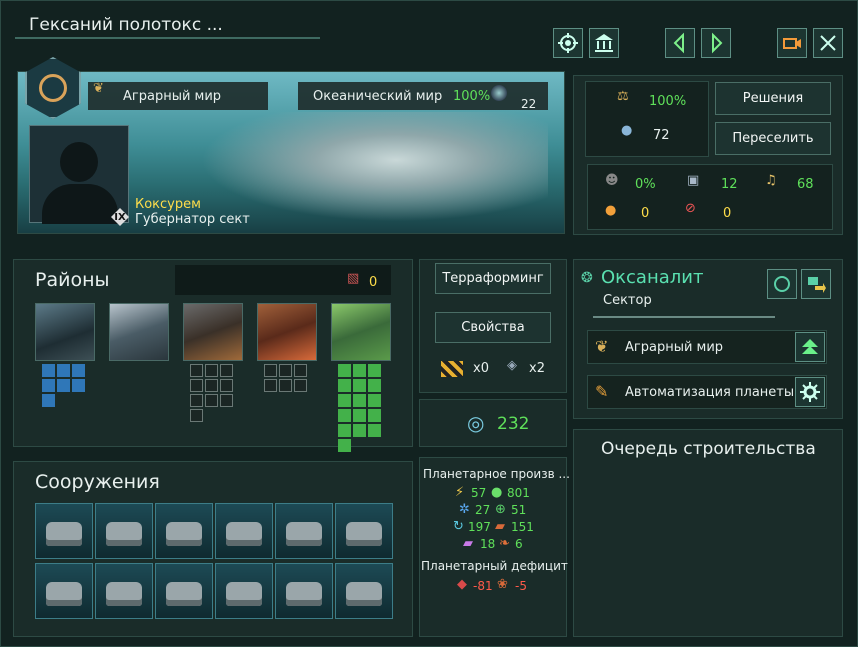 This screenshot has width=858, height=647. I want to click on previous-planet-button, so click(680, 43).